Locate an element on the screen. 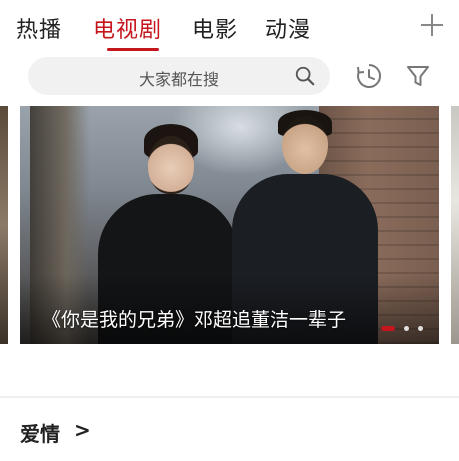 The width and height of the screenshot is (459, 461). plus-icon is located at coordinates (432, 25).